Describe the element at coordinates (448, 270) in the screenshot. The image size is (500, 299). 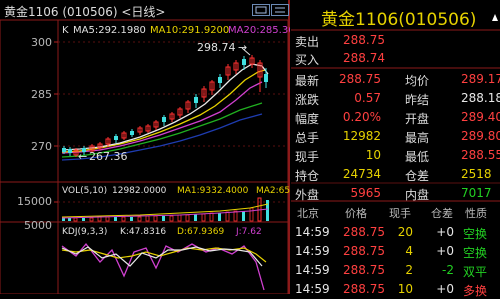
I see `tick-oi-change: -2` at that location.